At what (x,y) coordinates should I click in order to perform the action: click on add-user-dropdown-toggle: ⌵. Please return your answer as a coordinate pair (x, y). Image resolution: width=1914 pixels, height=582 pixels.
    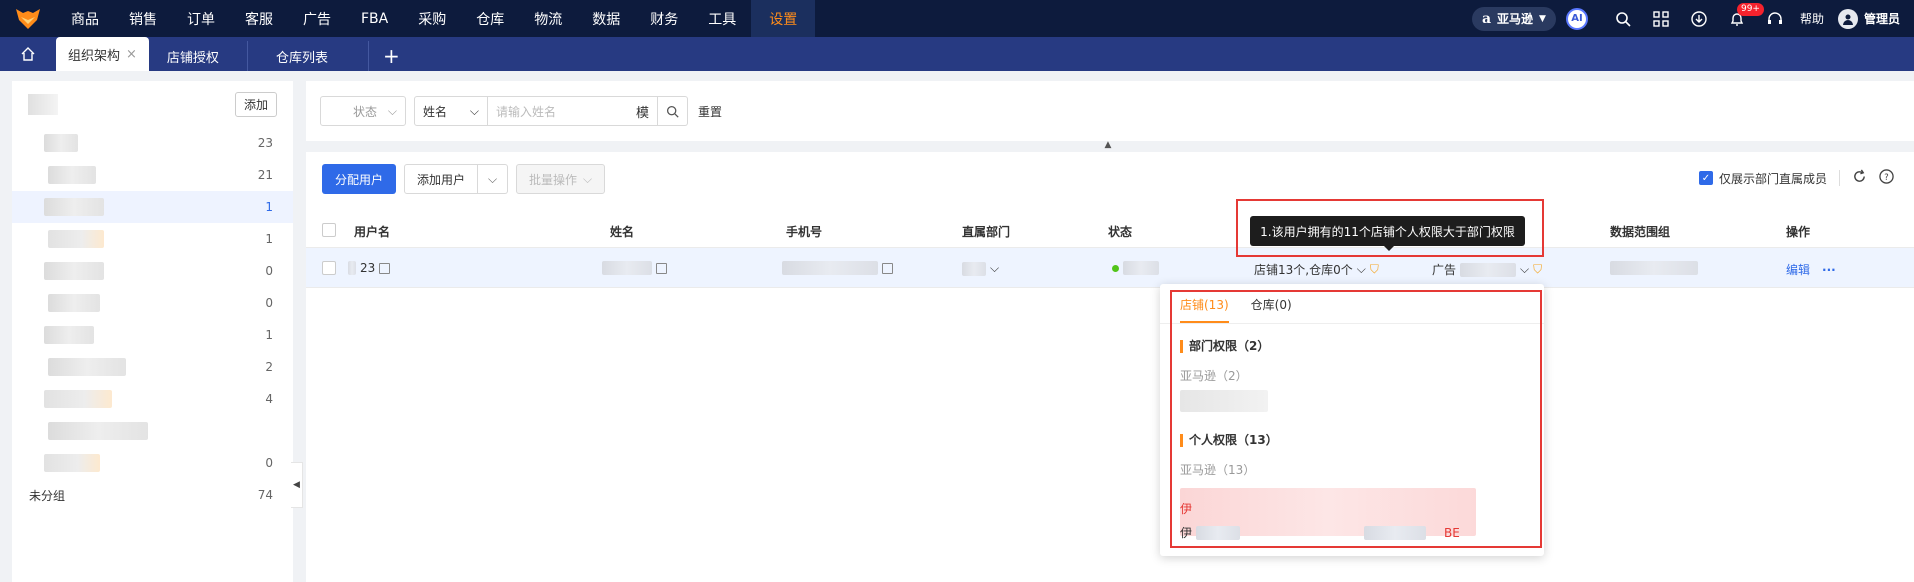
    Looking at the image, I should click on (493, 179).